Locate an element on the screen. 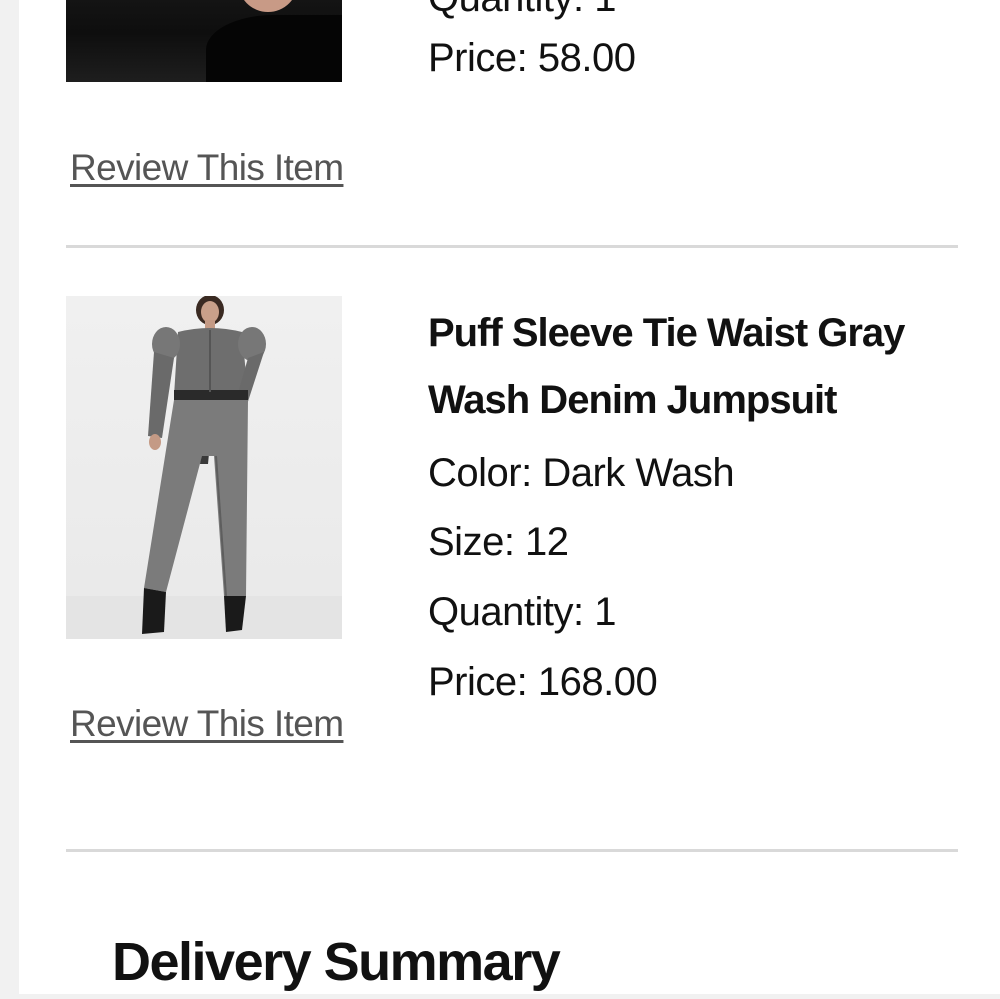  item-price: Price: 168.00 is located at coordinates (543, 682).